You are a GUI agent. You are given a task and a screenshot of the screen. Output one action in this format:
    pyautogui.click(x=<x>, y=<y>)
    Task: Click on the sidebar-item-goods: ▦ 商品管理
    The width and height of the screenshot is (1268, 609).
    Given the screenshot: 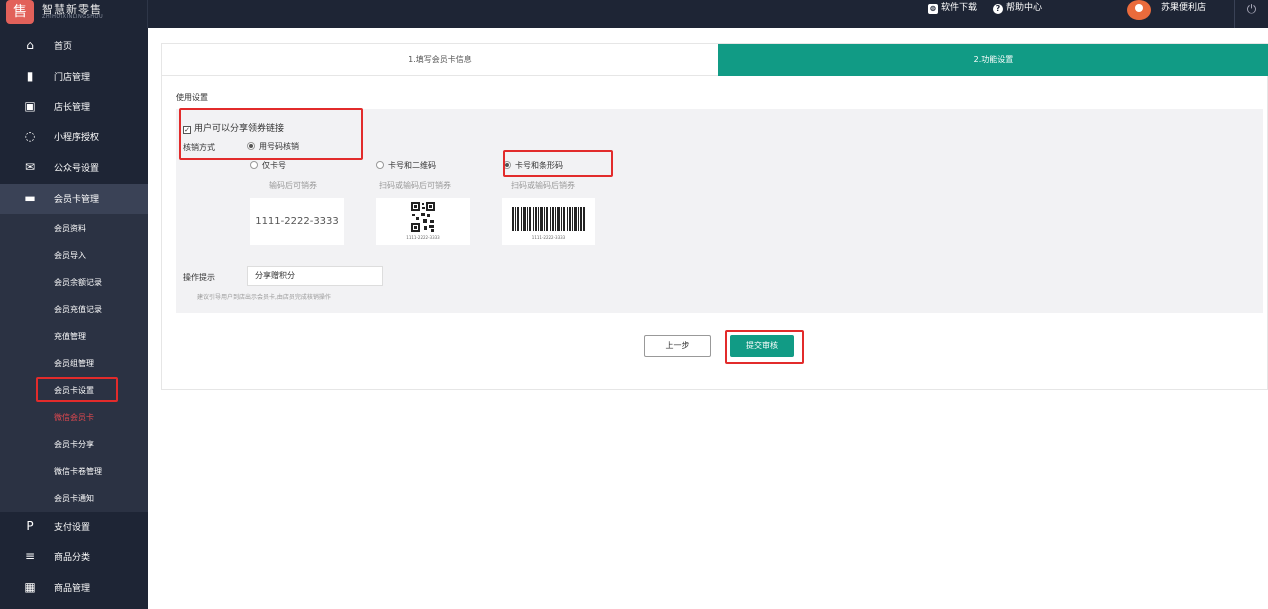 What is the action you would take?
    pyautogui.click(x=74, y=588)
    